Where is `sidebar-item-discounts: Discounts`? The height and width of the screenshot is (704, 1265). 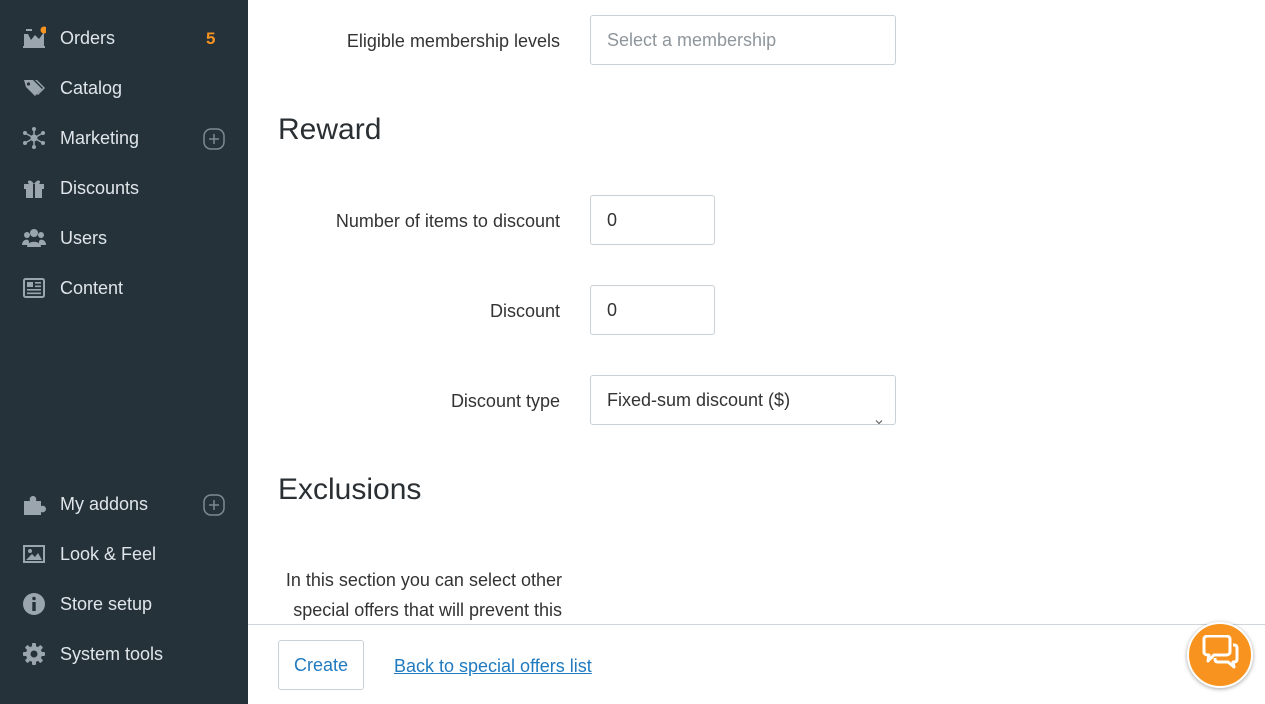
sidebar-item-discounts: Discounts is located at coordinates (124, 188).